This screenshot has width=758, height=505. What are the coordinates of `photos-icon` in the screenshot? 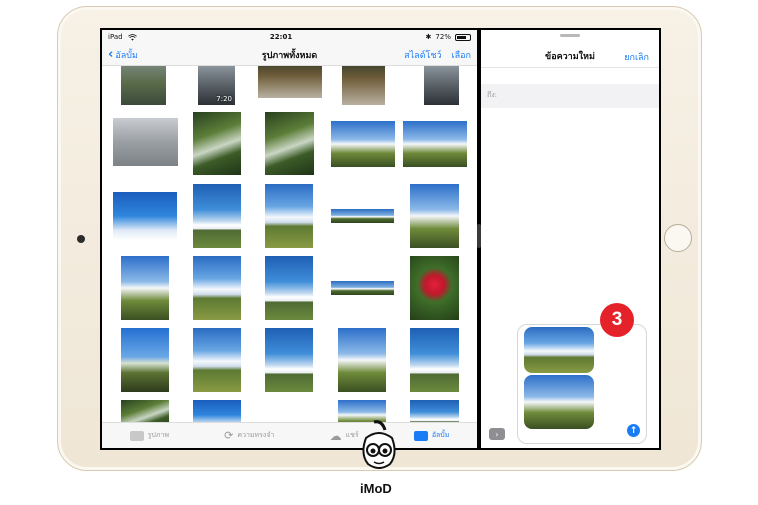 It's located at (136, 435).